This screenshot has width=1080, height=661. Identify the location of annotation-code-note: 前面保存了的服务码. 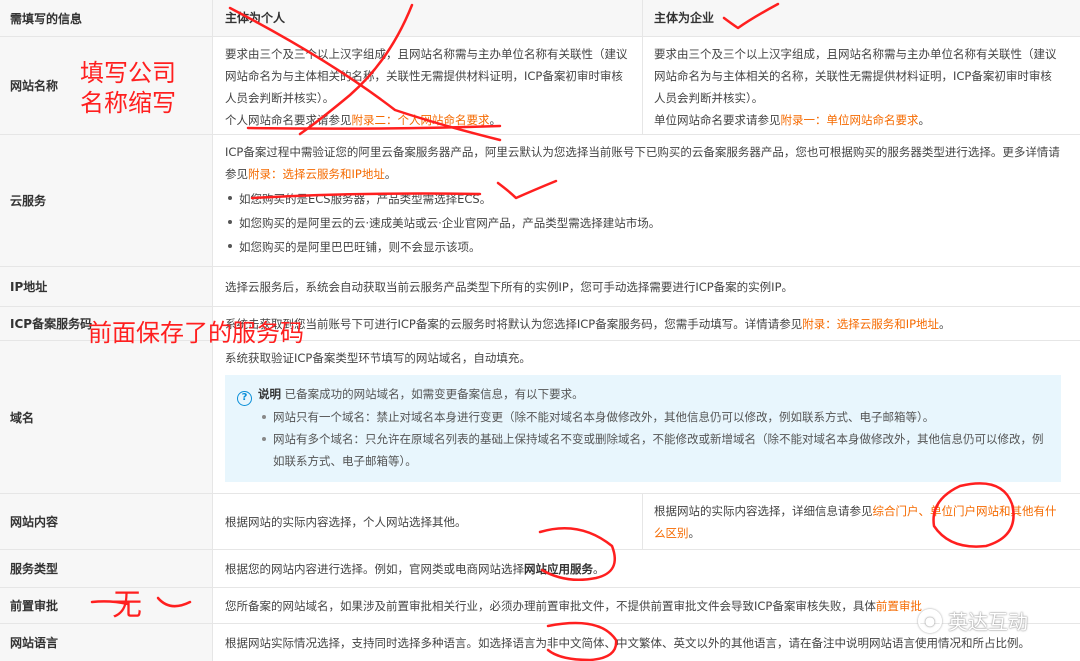
(196, 333).